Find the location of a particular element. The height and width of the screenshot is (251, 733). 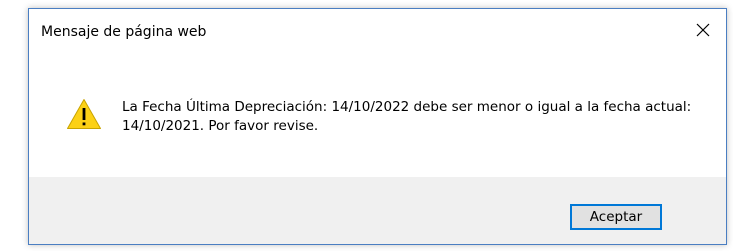

close-button is located at coordinates (703, 30).